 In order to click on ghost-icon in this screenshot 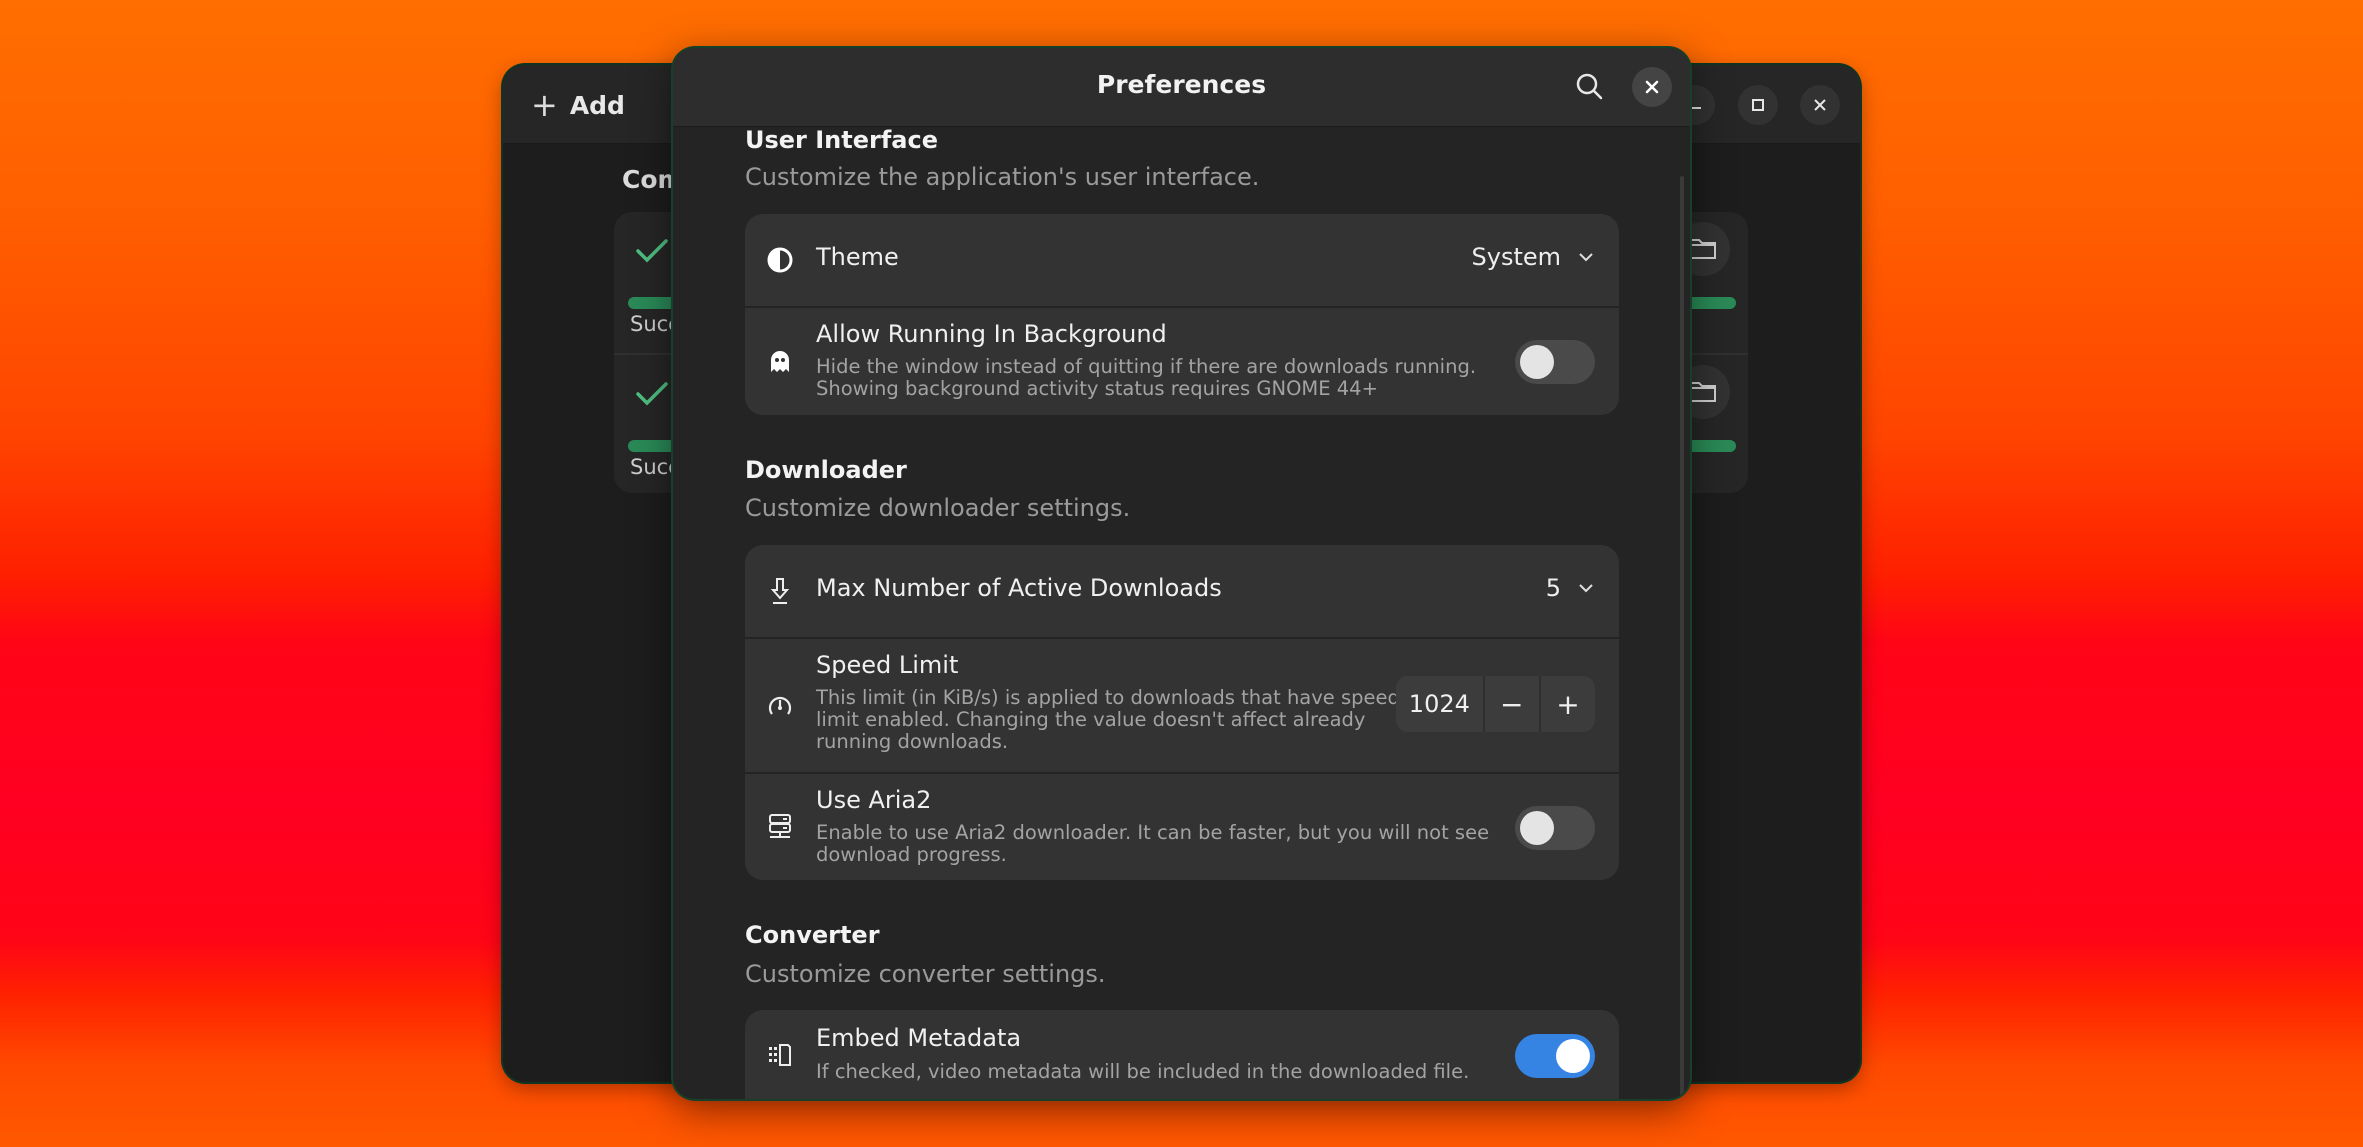, I will do `click(780, 361)`.